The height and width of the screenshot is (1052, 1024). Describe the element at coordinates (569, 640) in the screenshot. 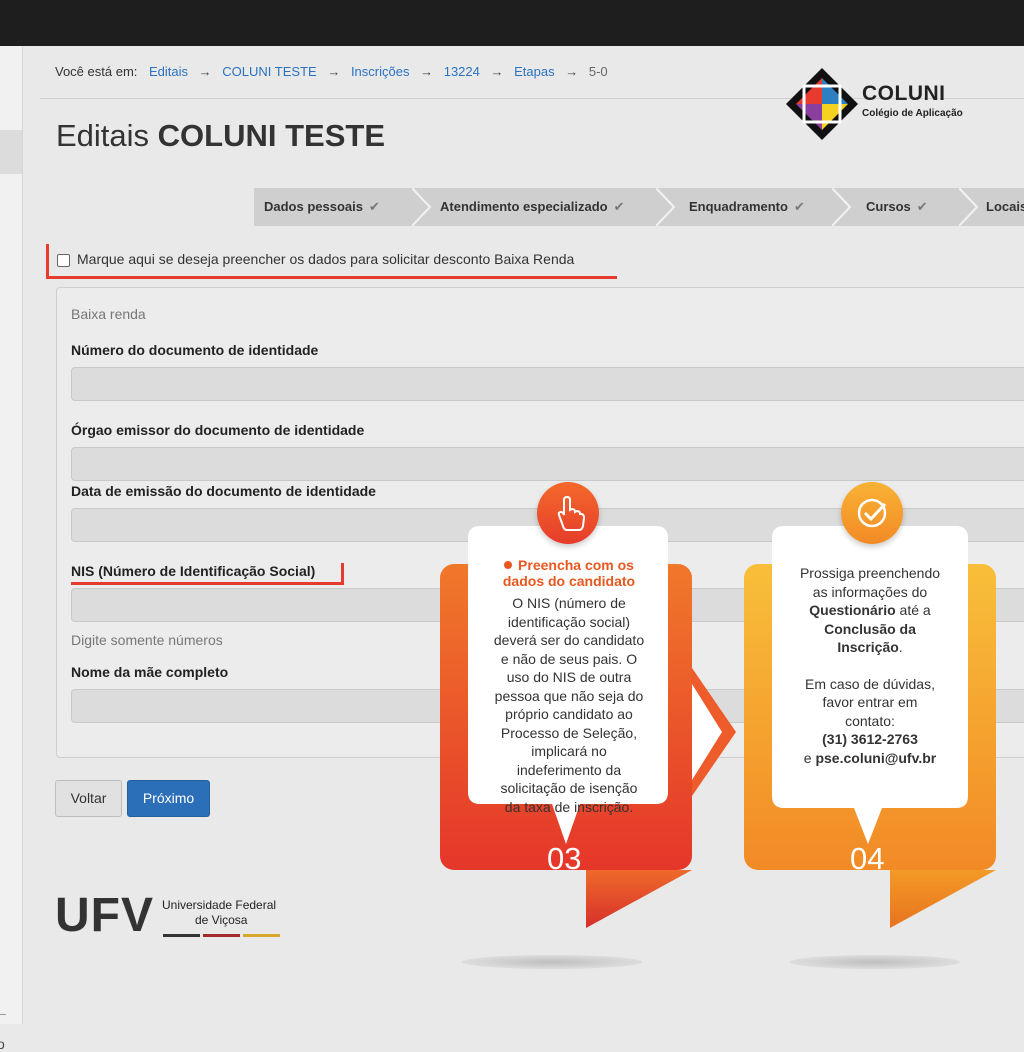

I see `card-03-body-line: deverá ser do candidato` at that location.